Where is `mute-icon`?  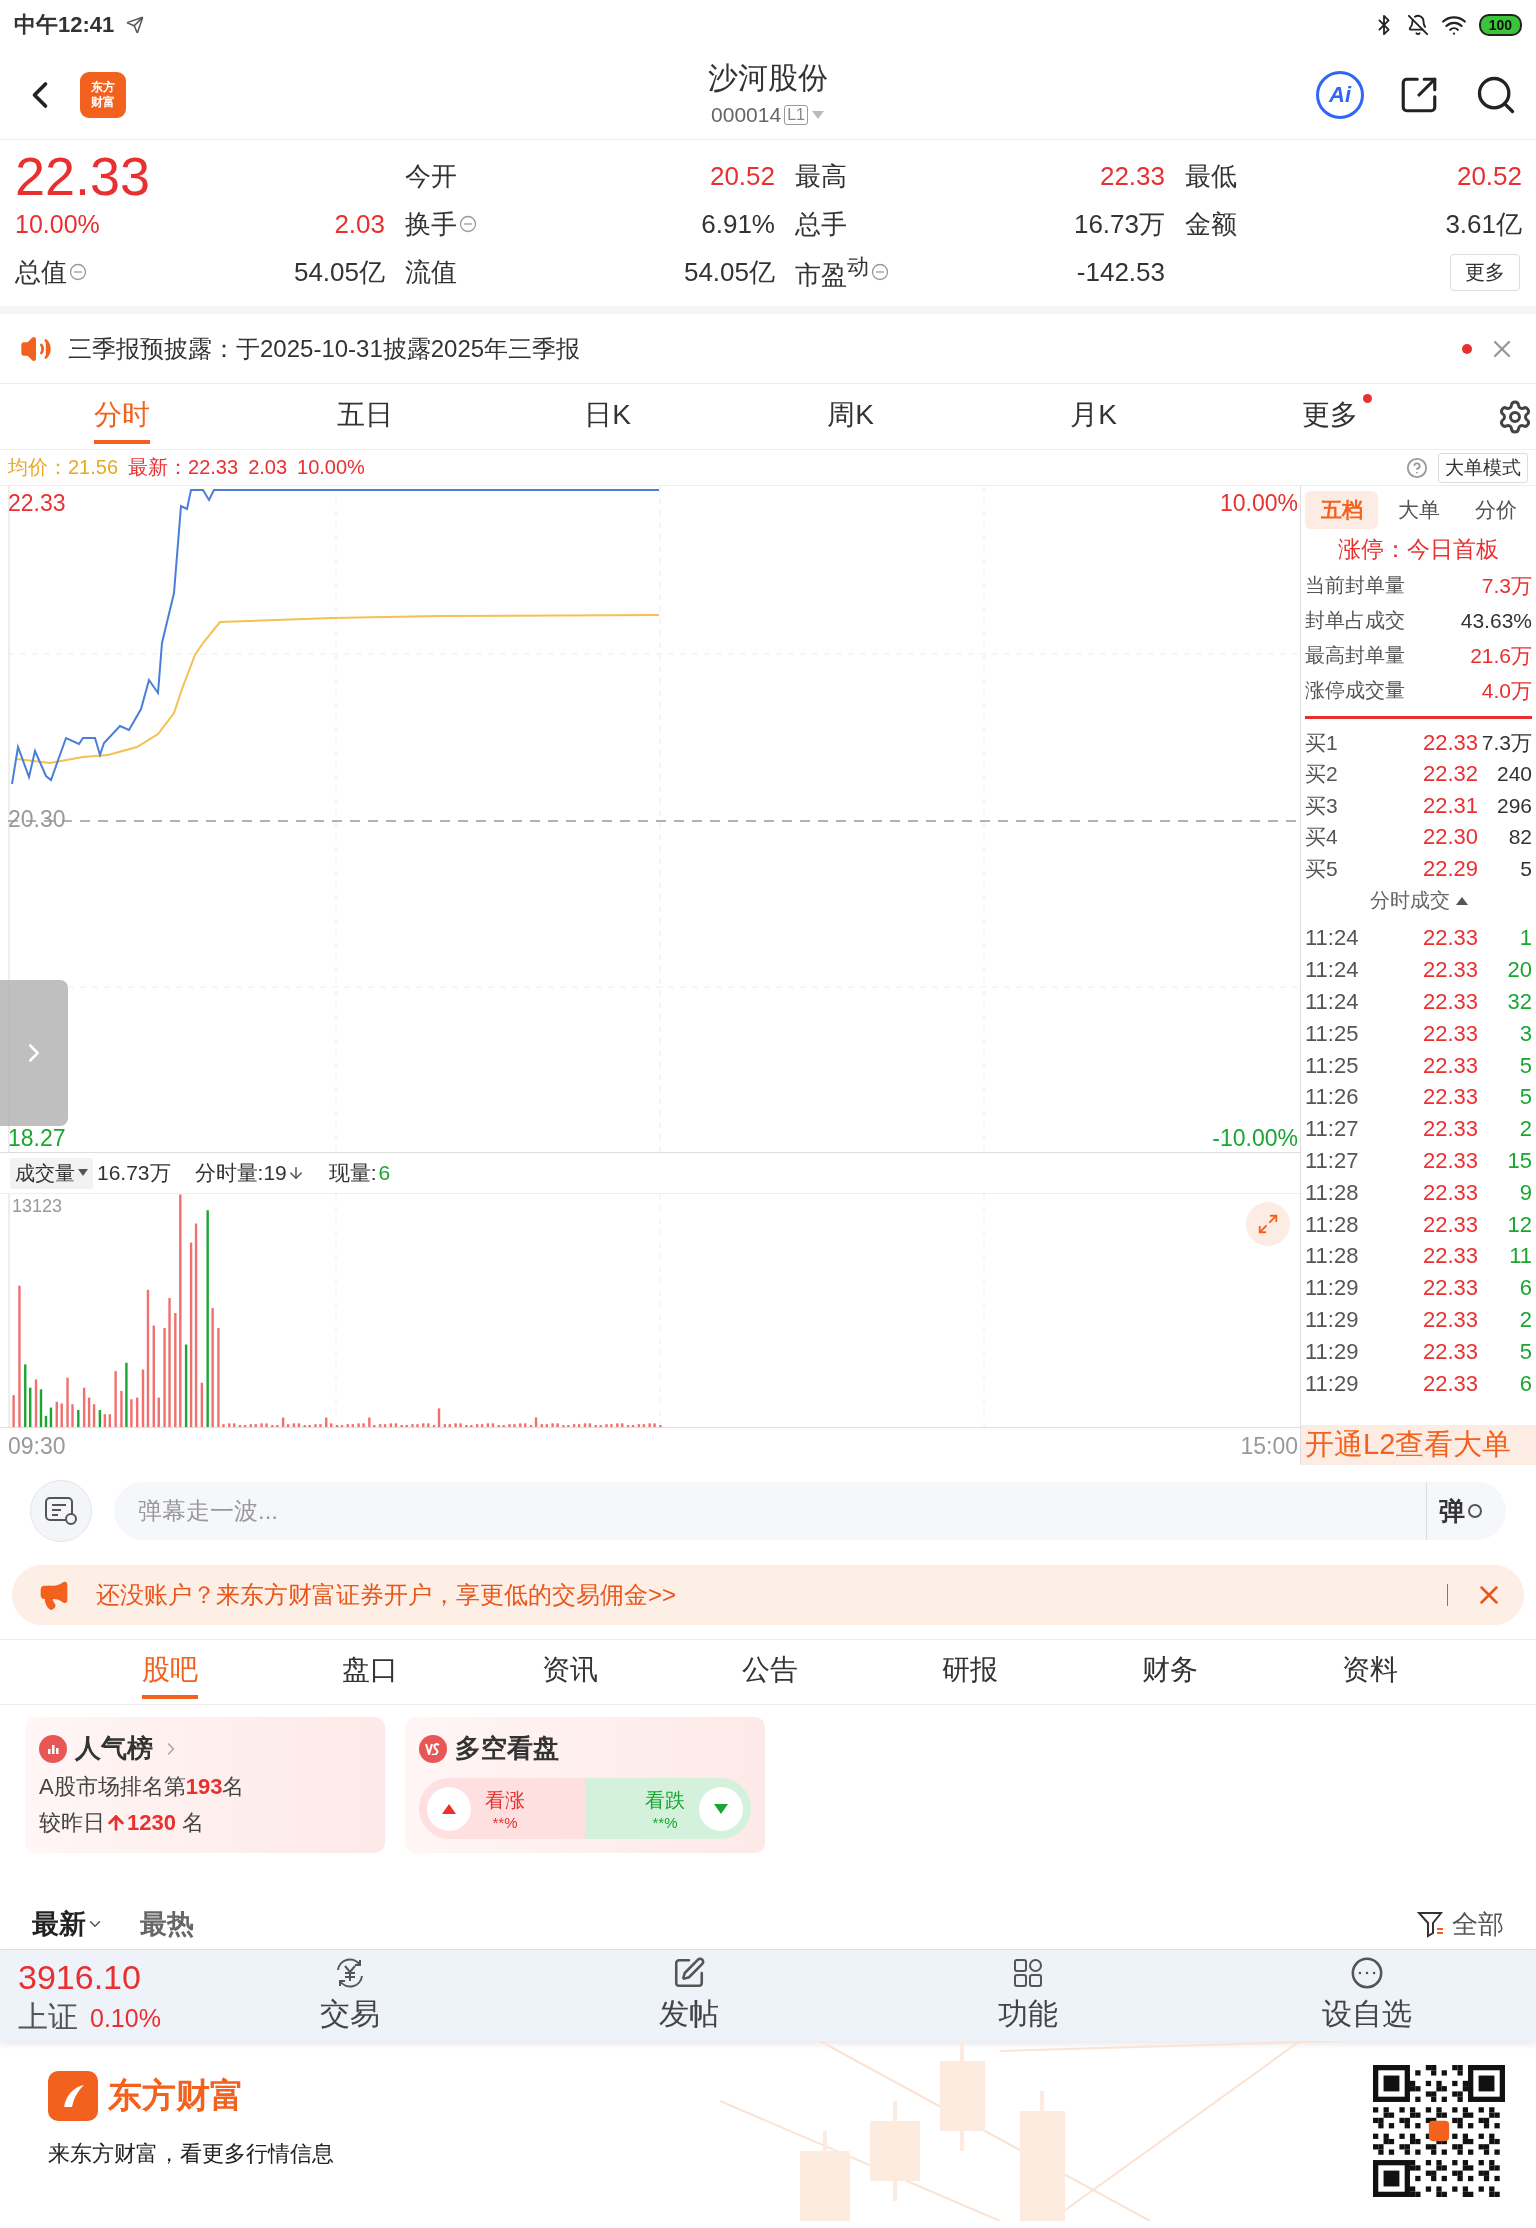
mute-icon is located at coordinates (1417, 25).